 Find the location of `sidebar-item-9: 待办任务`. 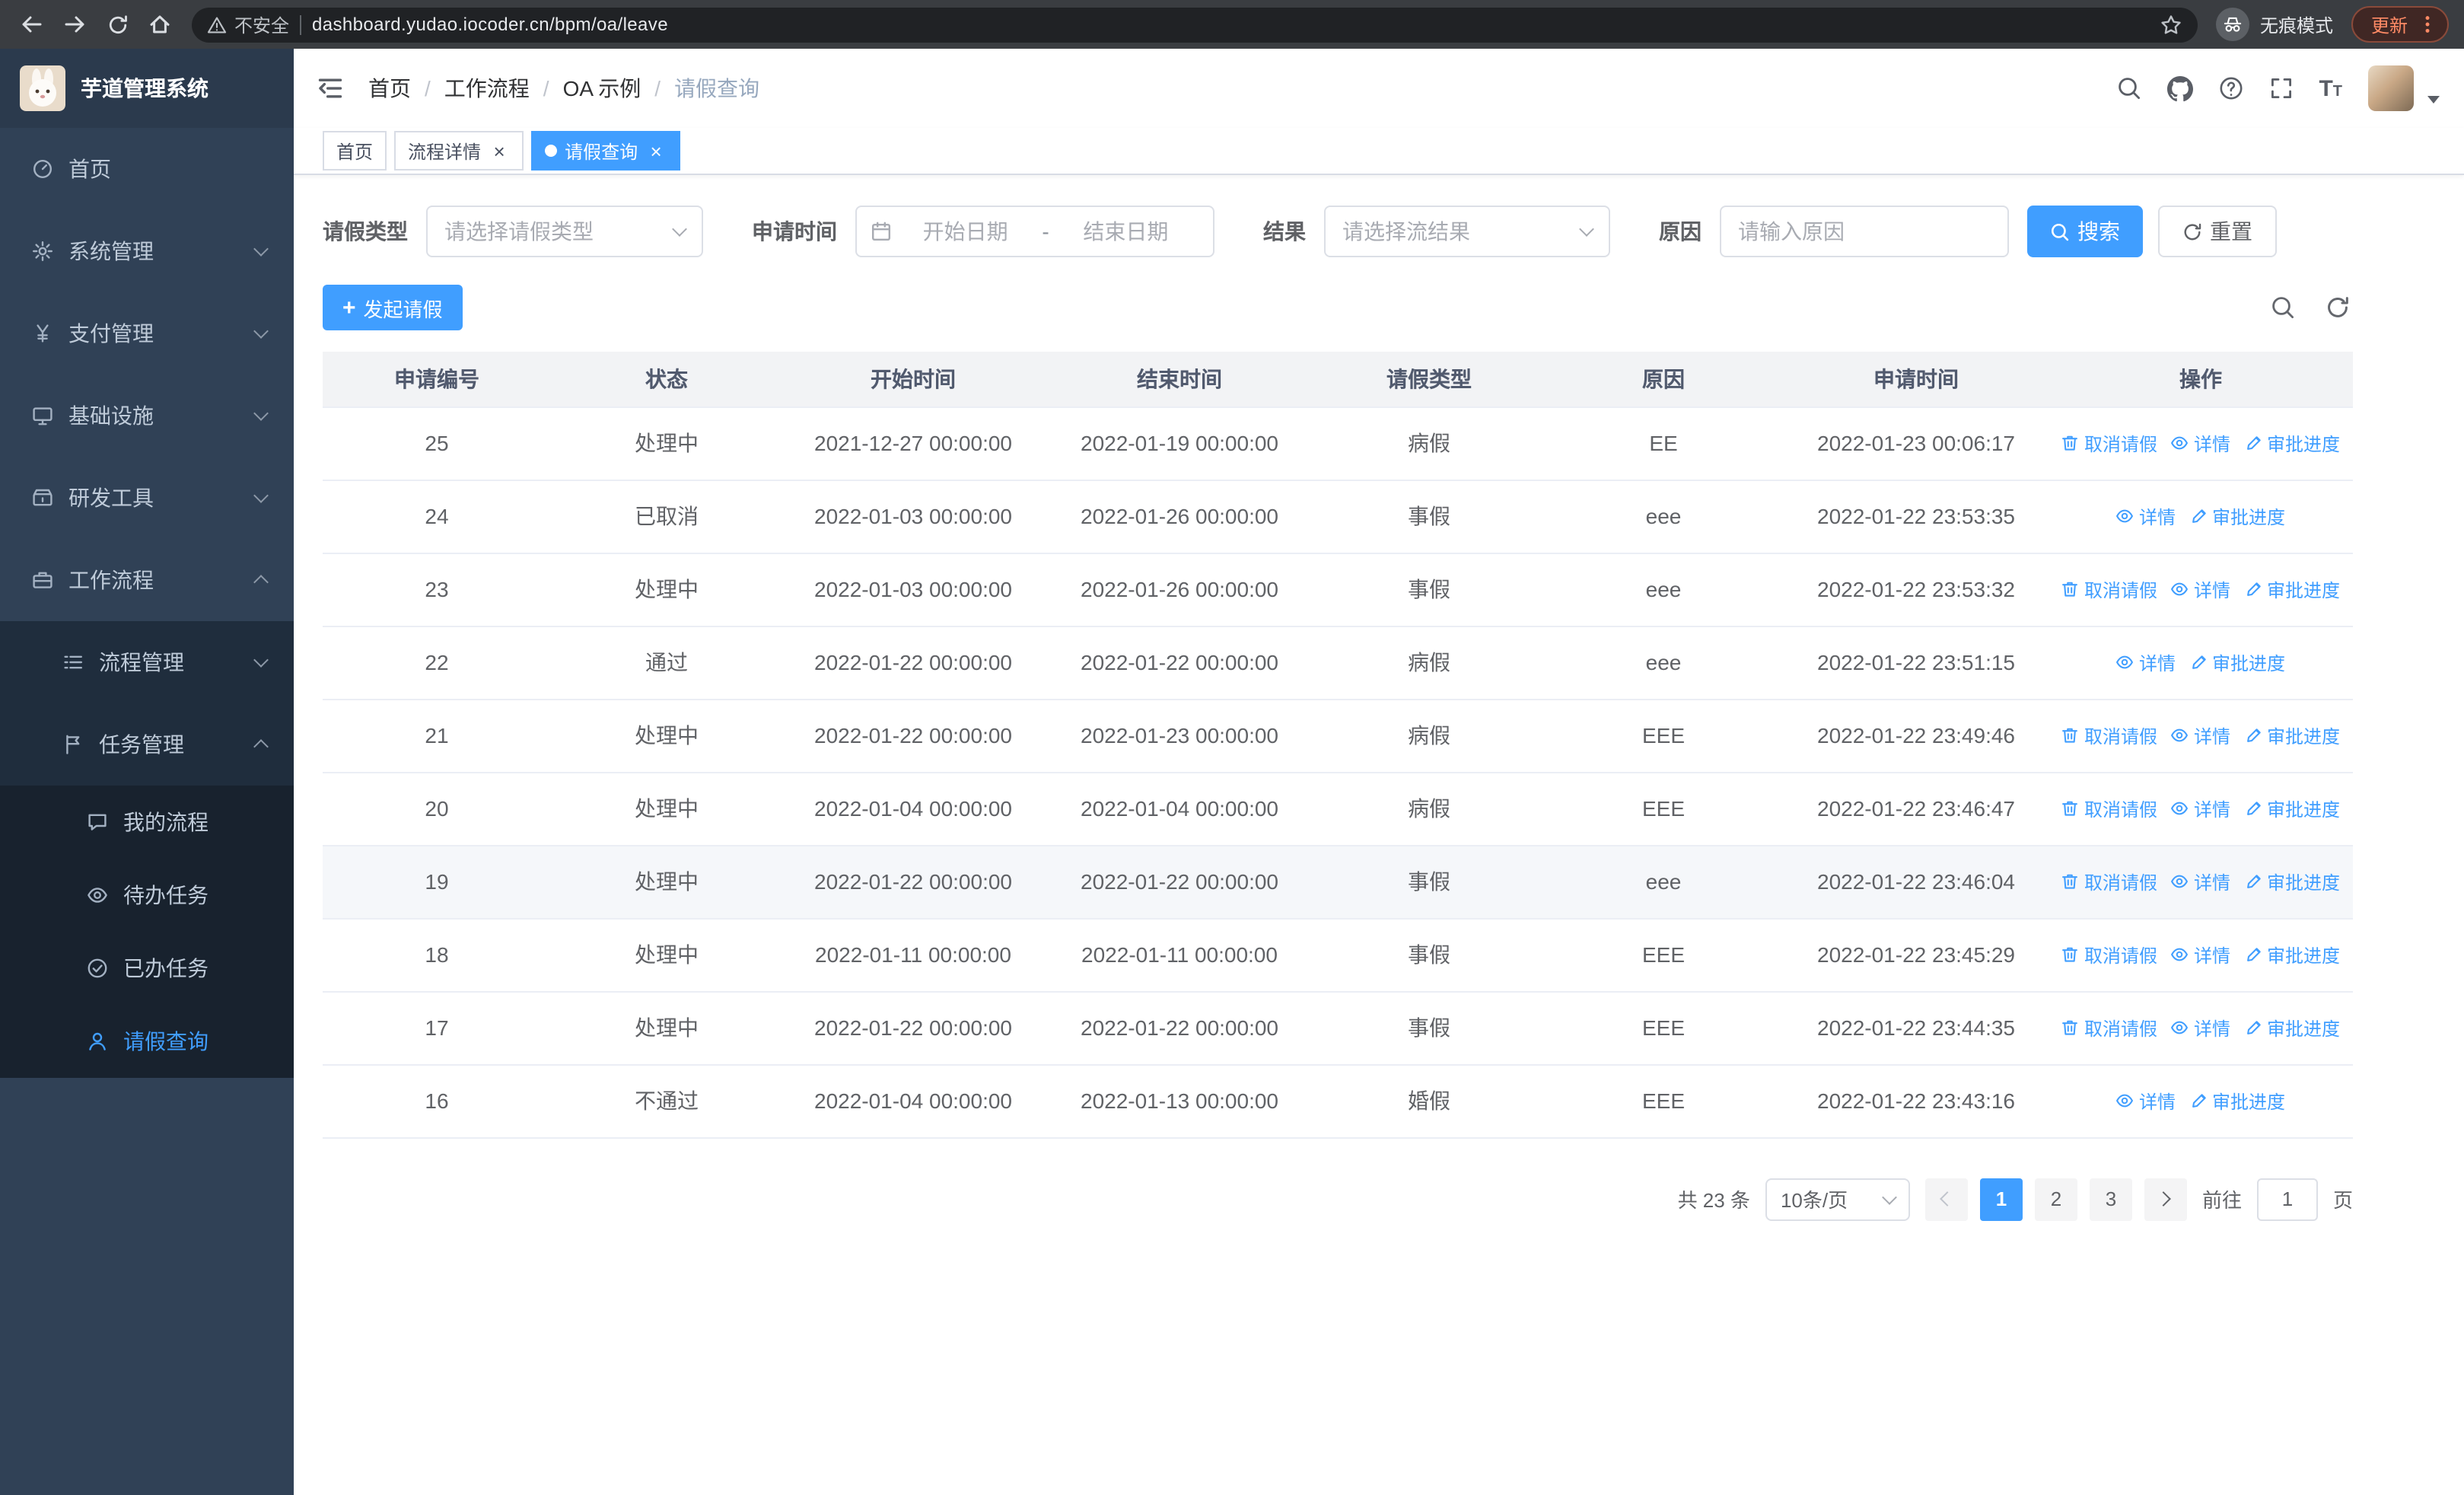

sidebar-item-9: 待办任务 is located at coordinates (147, 896).